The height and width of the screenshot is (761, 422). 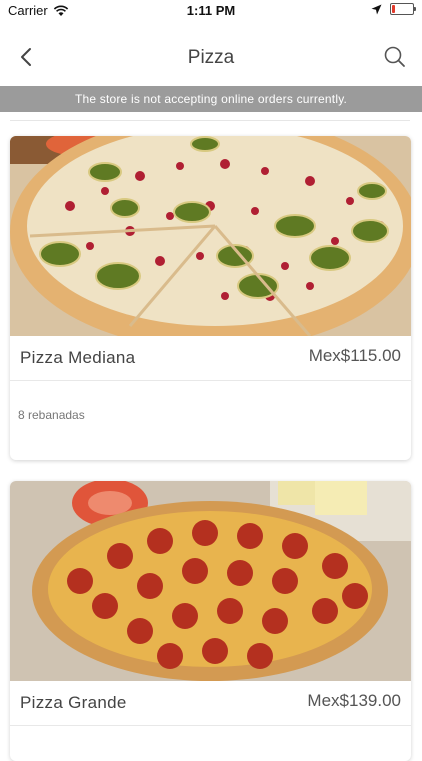 I want to click on battery-icon, so click(x=403, y=9).